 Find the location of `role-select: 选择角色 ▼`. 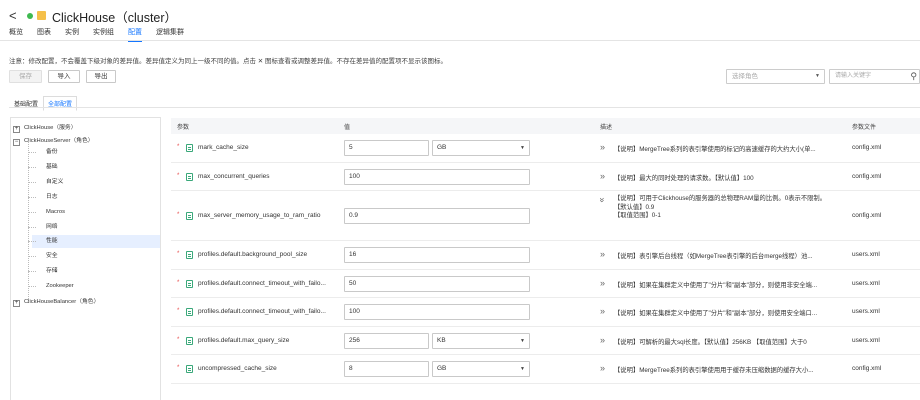

role-select: 选择角色 ▼ is located at coordinates (775, 76).